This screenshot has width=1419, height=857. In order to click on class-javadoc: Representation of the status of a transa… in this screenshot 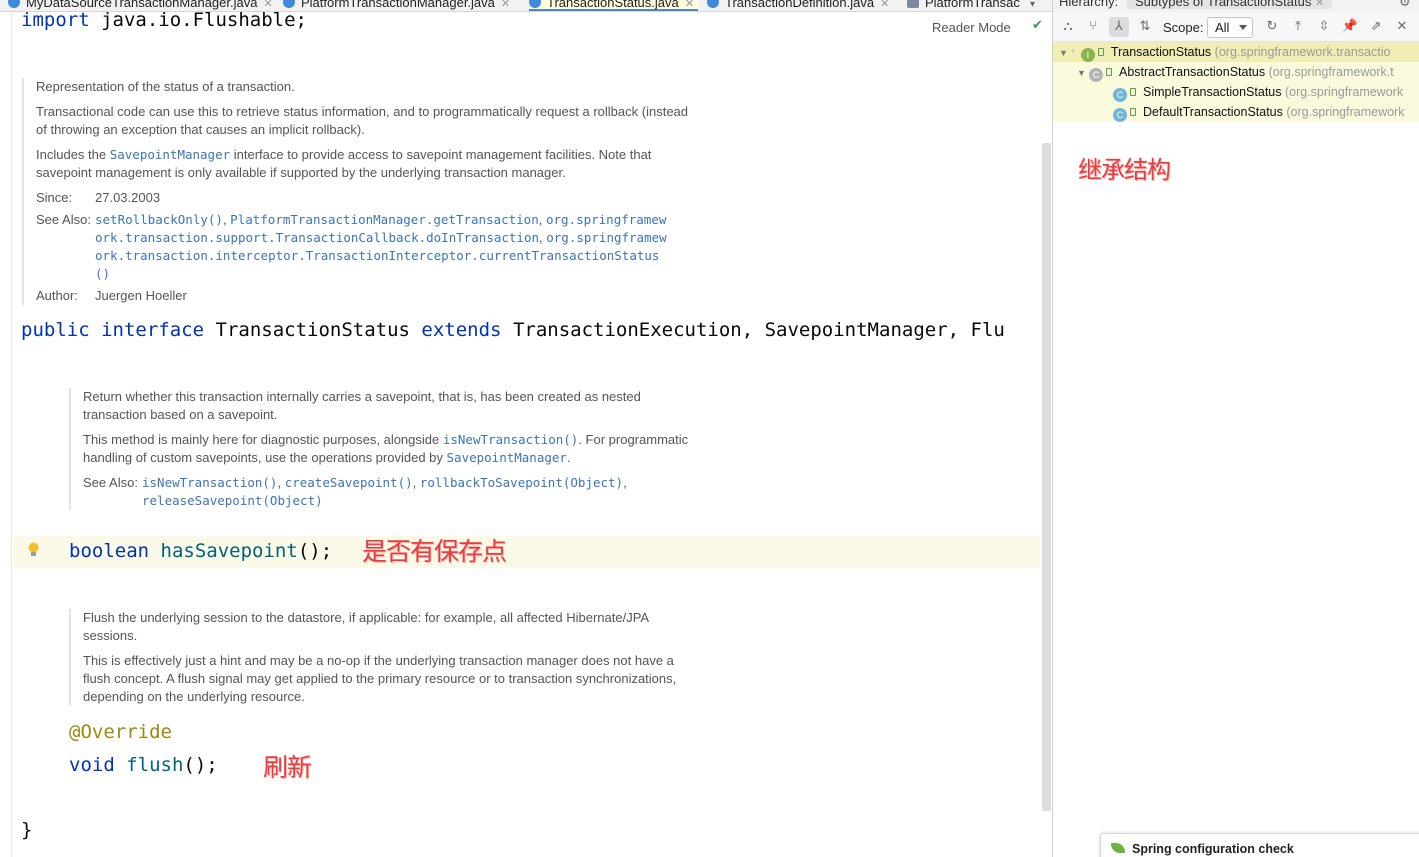, I will do `click(356, 191)`.